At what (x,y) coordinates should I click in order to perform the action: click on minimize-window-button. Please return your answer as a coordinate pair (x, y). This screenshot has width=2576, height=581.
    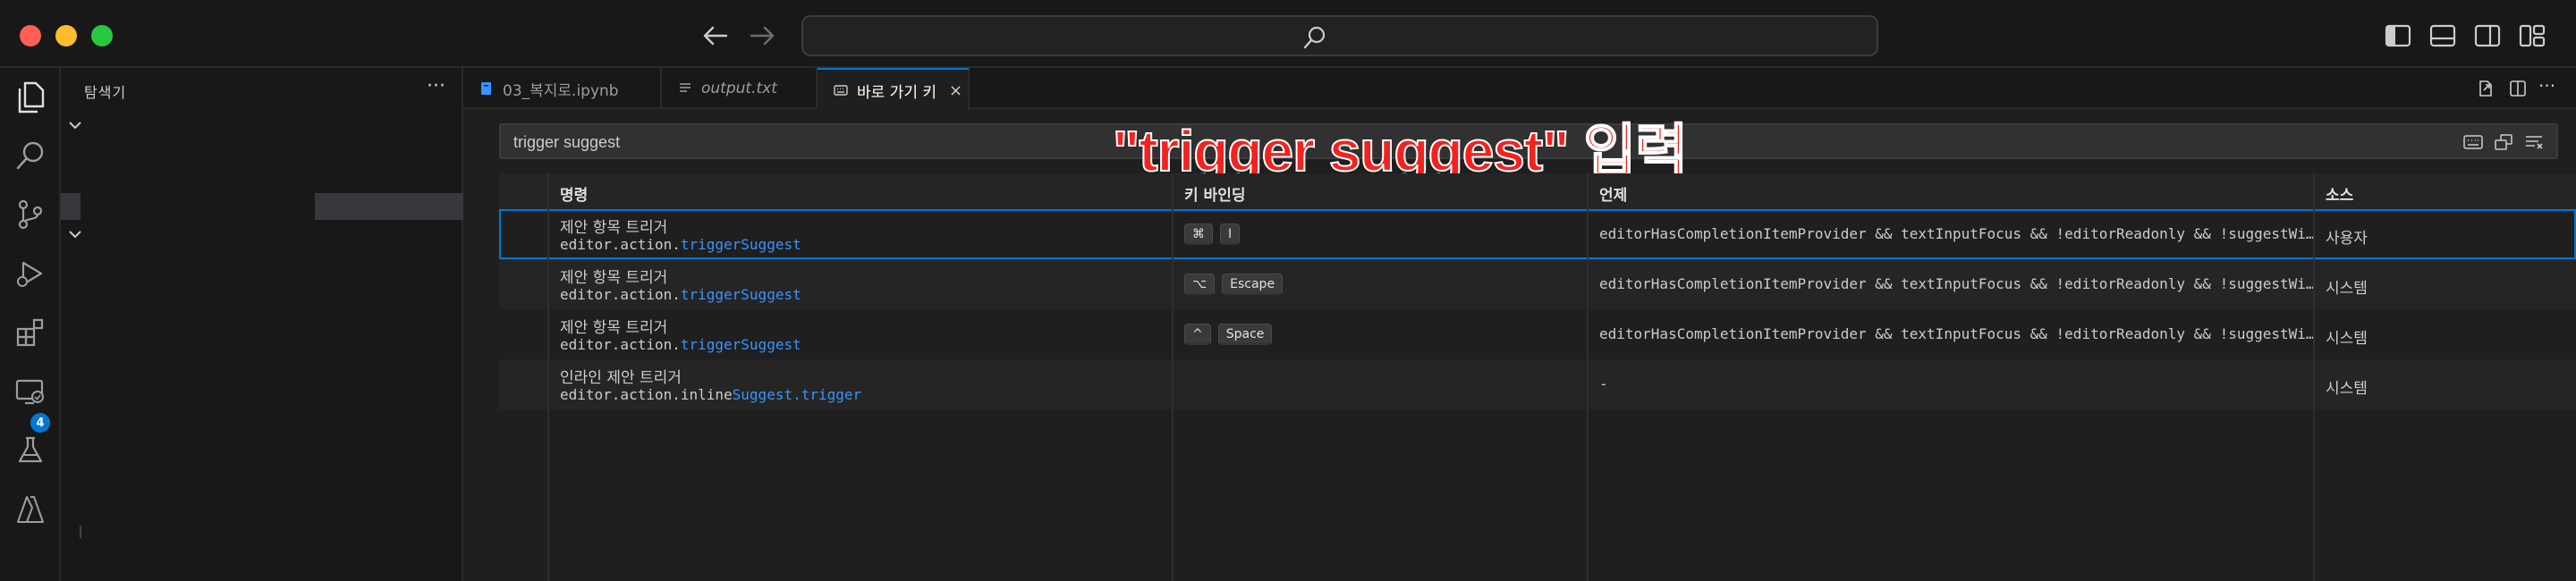
    Looking at the image, I should click on (66, 35).